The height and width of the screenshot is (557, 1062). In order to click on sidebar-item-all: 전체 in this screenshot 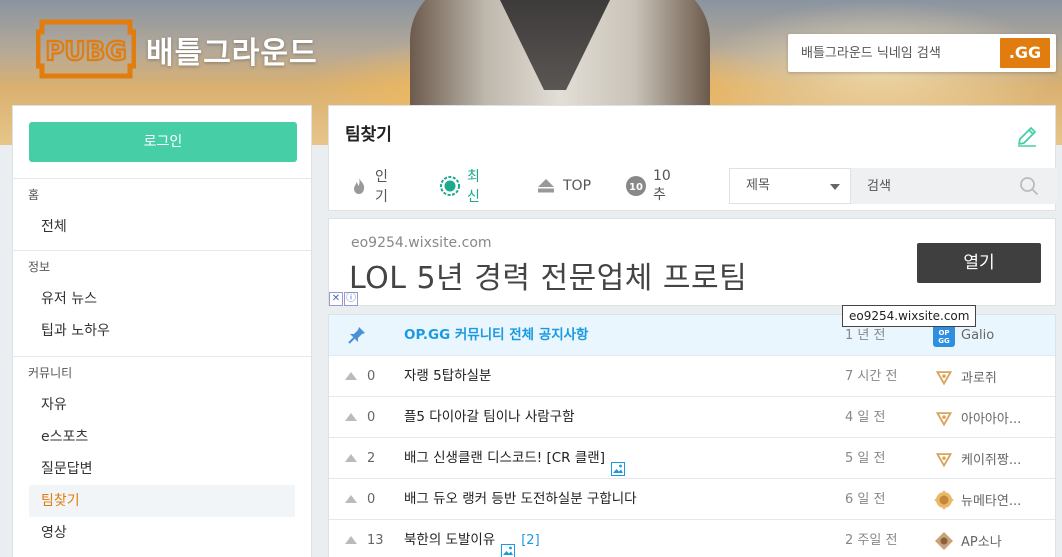, I will do `click(162, 227)`.